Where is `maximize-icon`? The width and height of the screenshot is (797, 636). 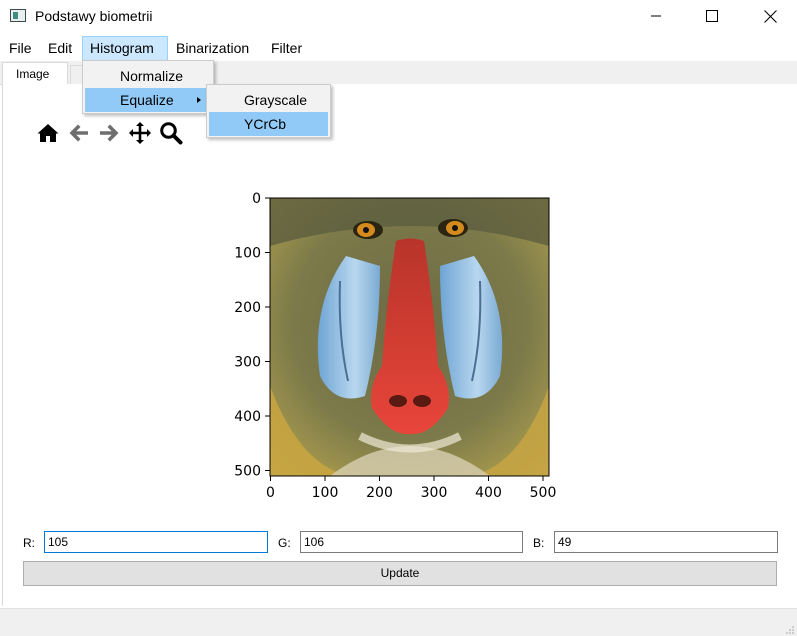
maximize-icon is located at coordinates (712, 16).